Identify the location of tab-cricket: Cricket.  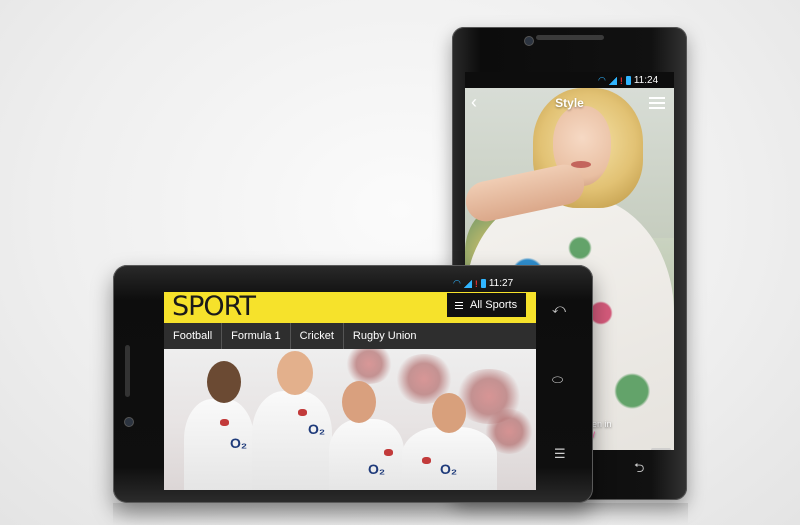
(317, 336).